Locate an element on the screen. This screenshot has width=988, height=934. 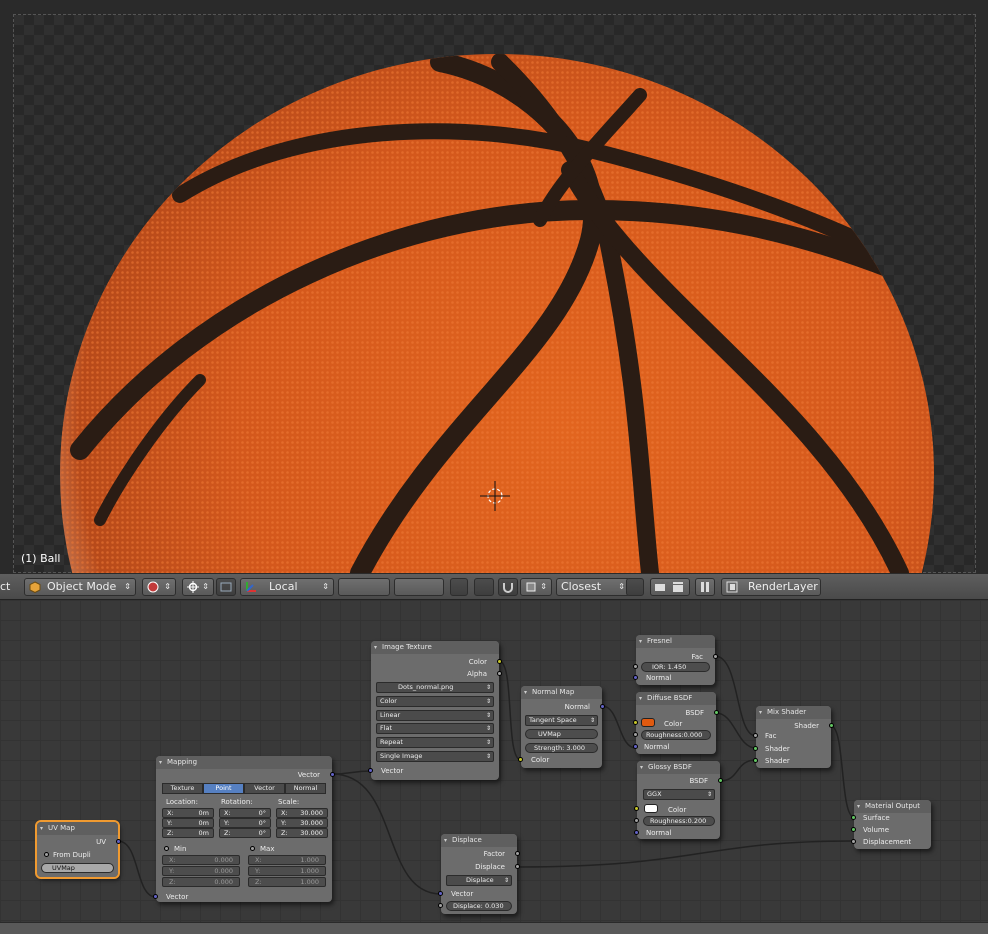
snap-toggle-button is located at coordinates (508, 587).